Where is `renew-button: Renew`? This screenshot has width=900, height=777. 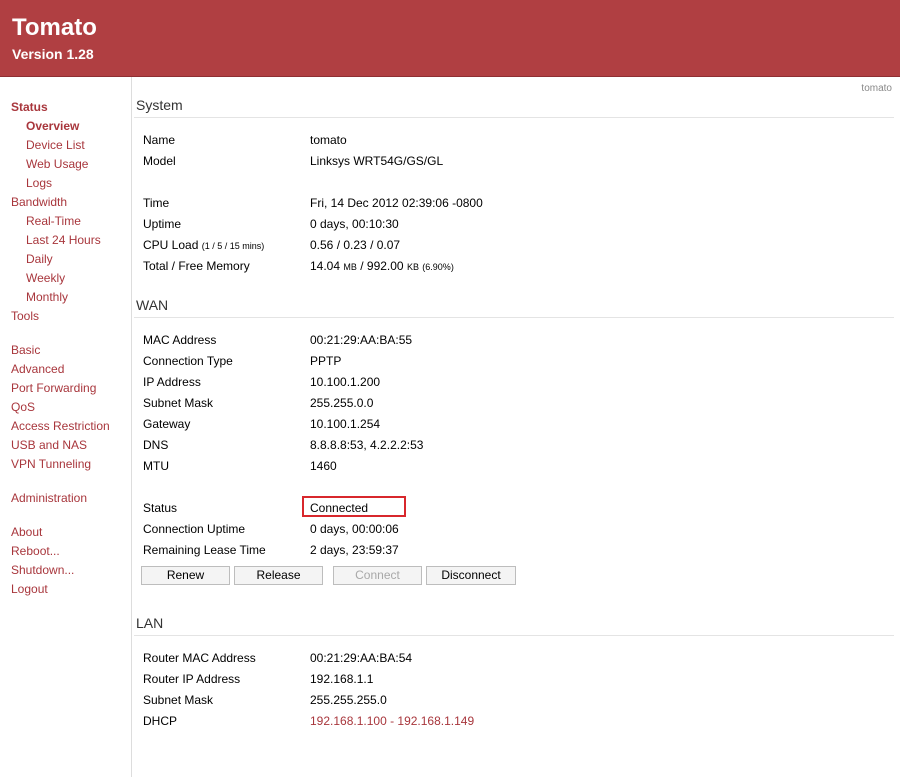
renew-button: Renew is located at coordinates (185, 575).